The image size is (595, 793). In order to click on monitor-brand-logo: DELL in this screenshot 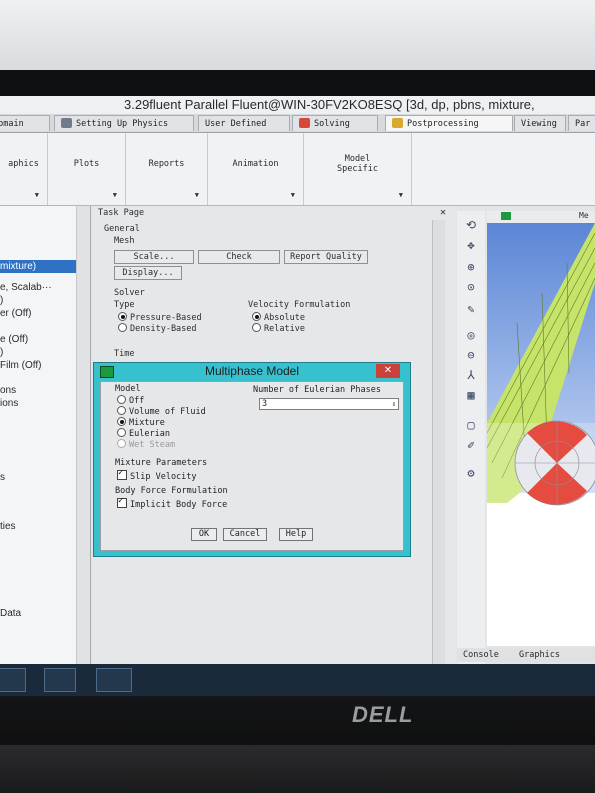, I will do `click(383, 714)`.